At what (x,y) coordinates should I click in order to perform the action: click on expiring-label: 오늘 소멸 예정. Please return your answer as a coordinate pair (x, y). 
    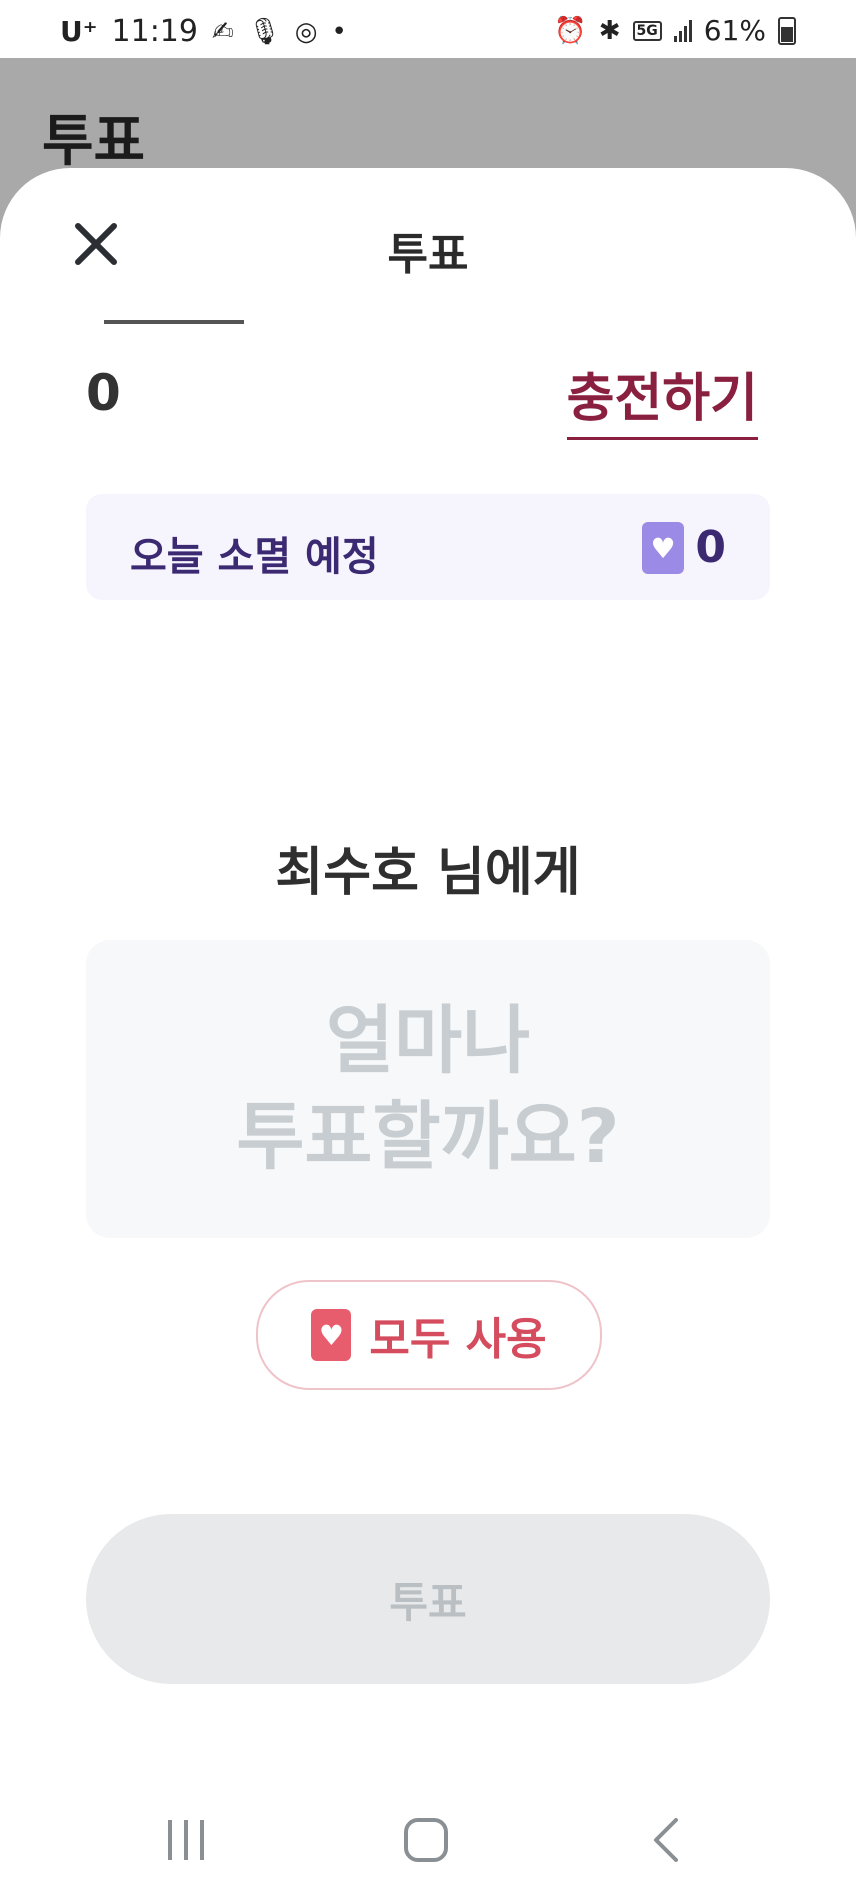
    Looking at the image, I should click on (254, 557).